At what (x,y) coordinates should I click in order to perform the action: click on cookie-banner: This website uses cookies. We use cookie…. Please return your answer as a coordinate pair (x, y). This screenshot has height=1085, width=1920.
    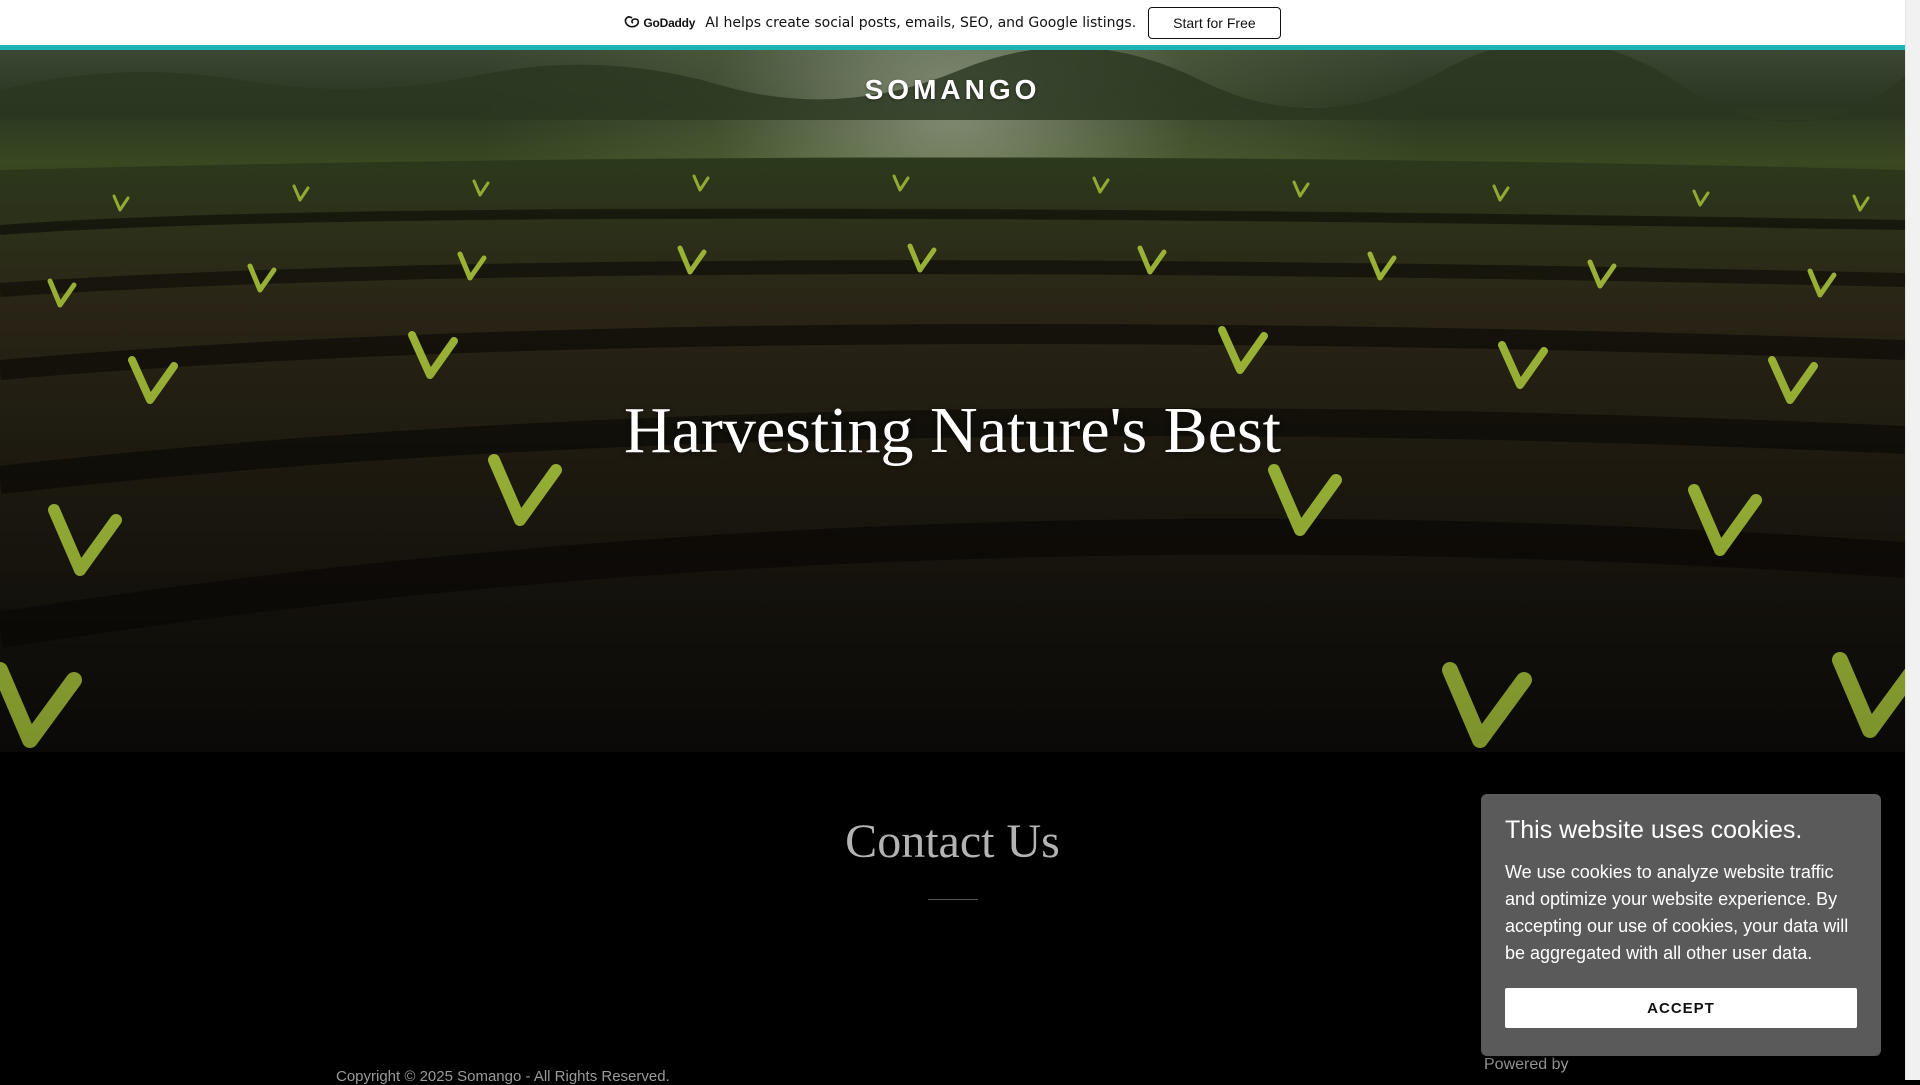
    Looking at the image, I should click on (1681, 925).